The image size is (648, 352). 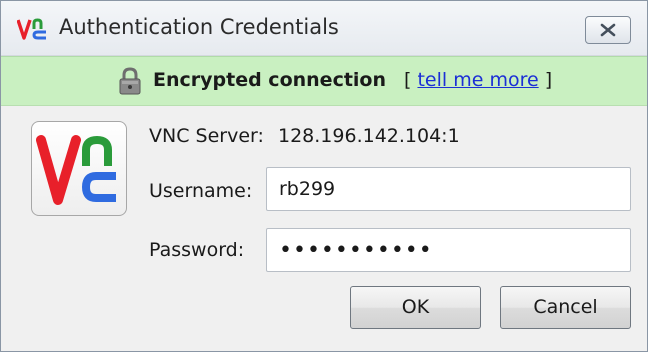 What do you see at coordinates (565, 307) in the screenshot?
I see `cancel-button: Cancel` at bounding box center [565, 307].